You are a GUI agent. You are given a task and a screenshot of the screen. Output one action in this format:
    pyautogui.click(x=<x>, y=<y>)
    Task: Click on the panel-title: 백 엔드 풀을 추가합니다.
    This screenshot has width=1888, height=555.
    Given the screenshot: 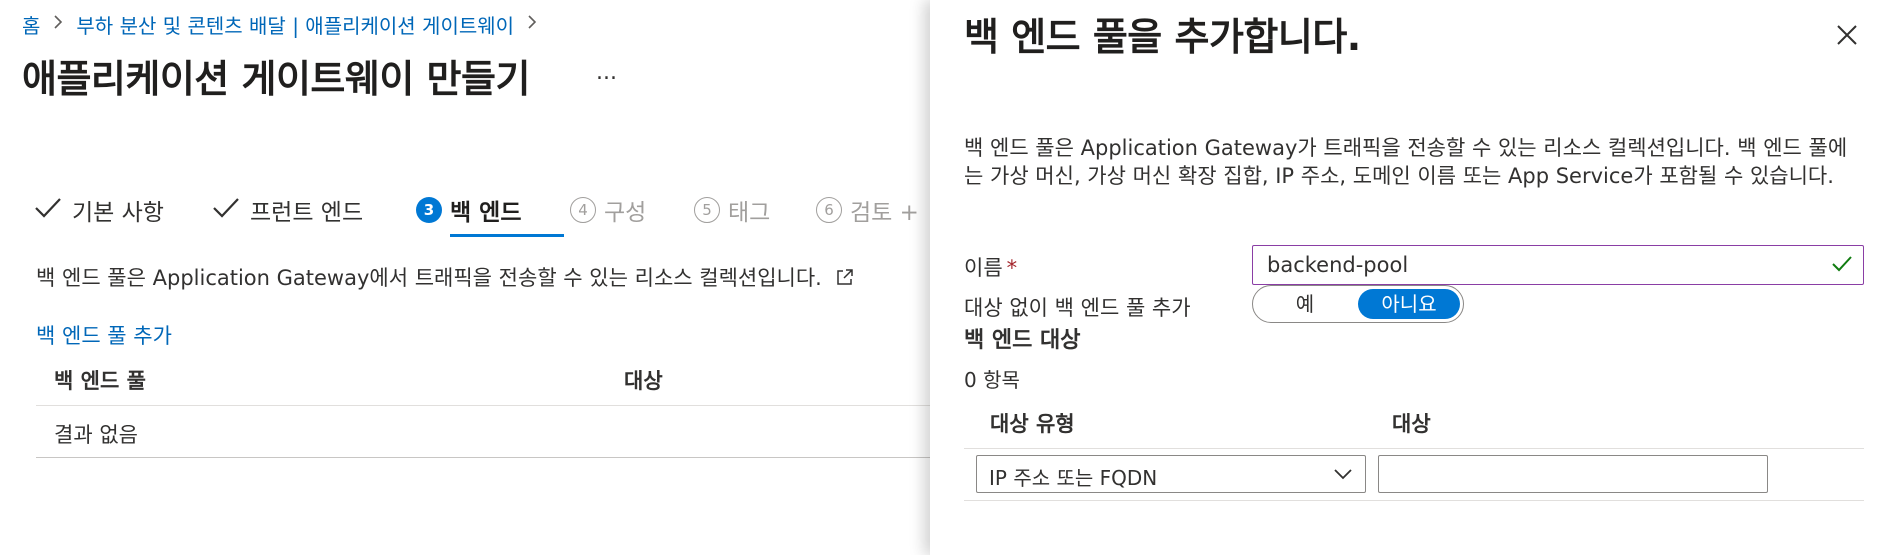 What is the action you would take?
    pyautogui.click(x=1162, y=37)
    